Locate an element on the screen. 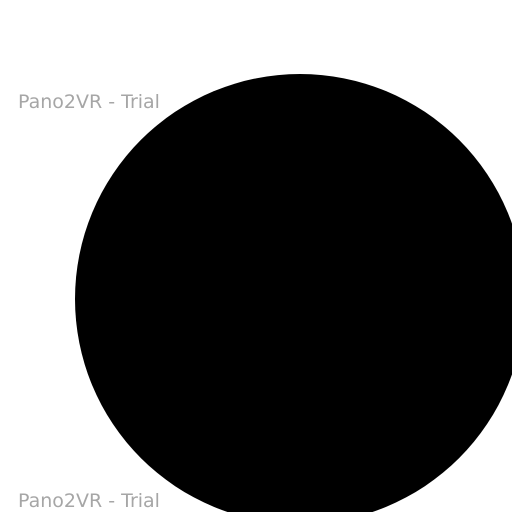 The width and height of the screenshot is (512, 512). trial-watermark-bottom: Pano2VR - Trial is located at coordinates (89, 501).